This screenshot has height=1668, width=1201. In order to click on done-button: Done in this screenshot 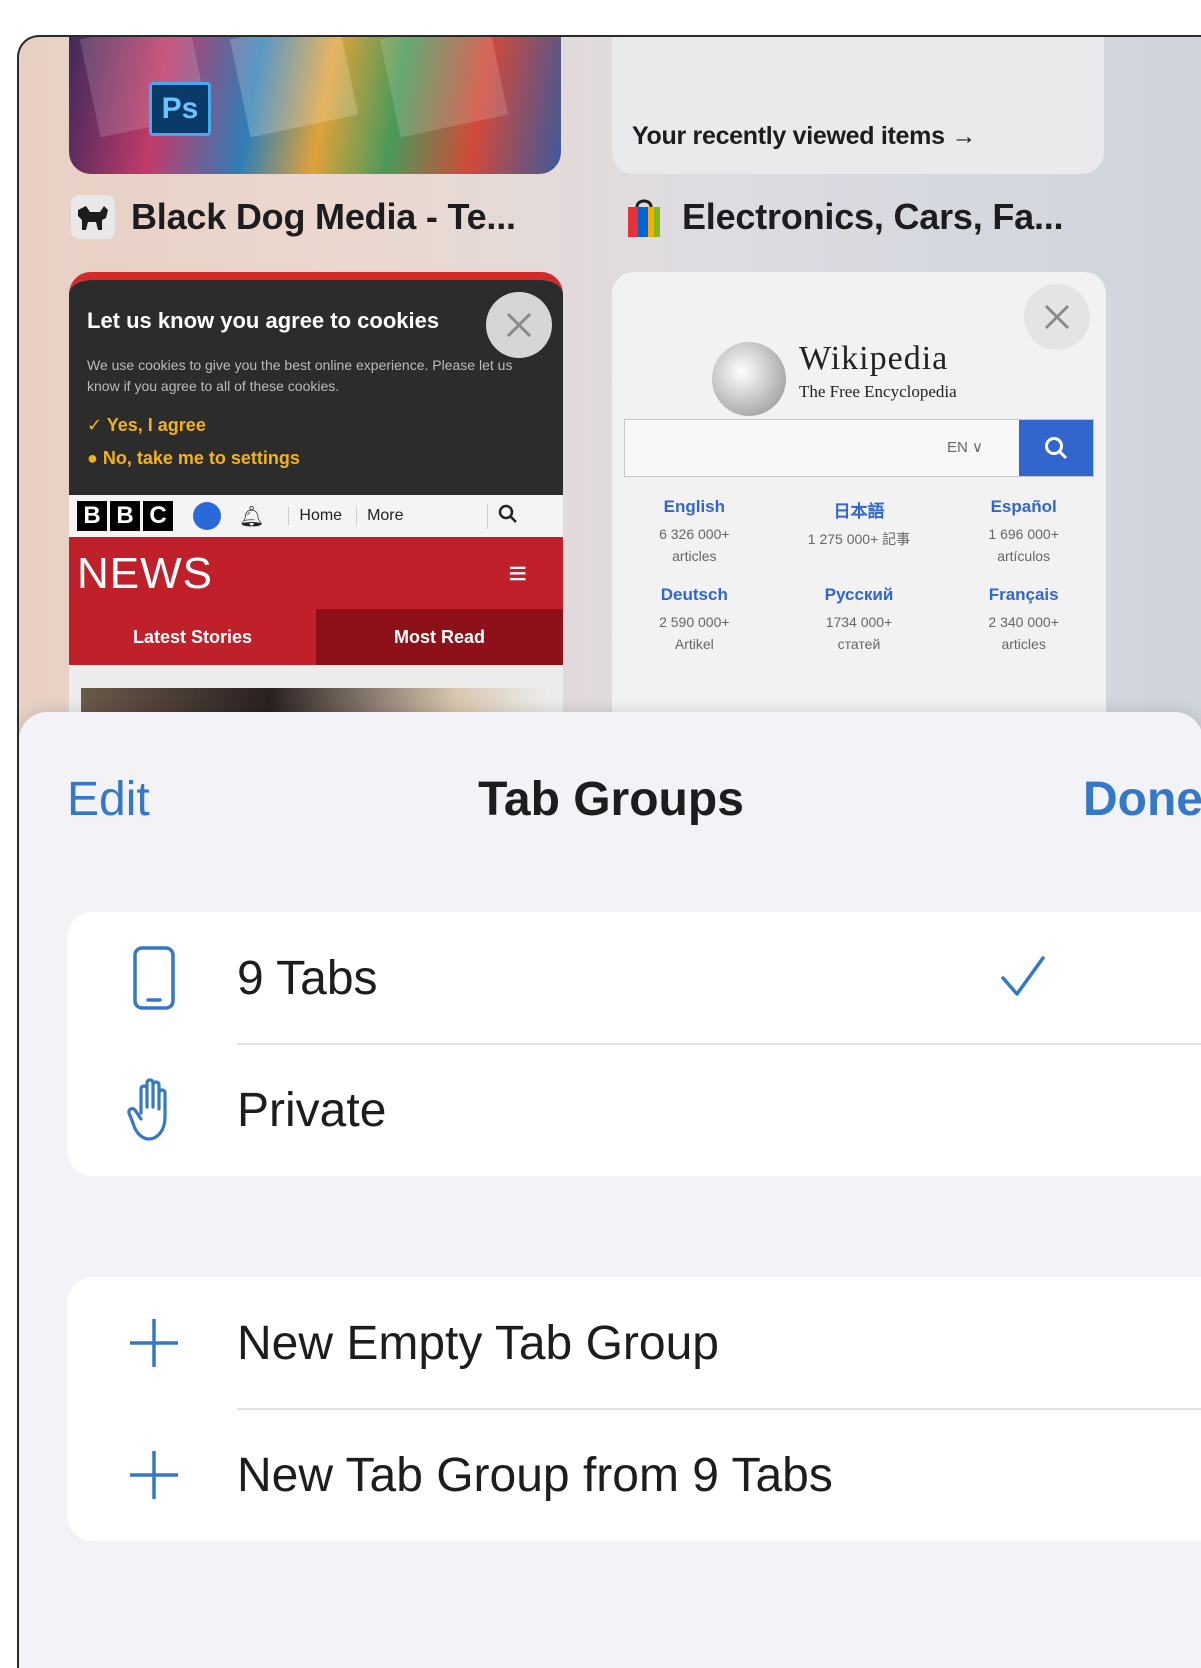, I will do `click(1142, 799)`.